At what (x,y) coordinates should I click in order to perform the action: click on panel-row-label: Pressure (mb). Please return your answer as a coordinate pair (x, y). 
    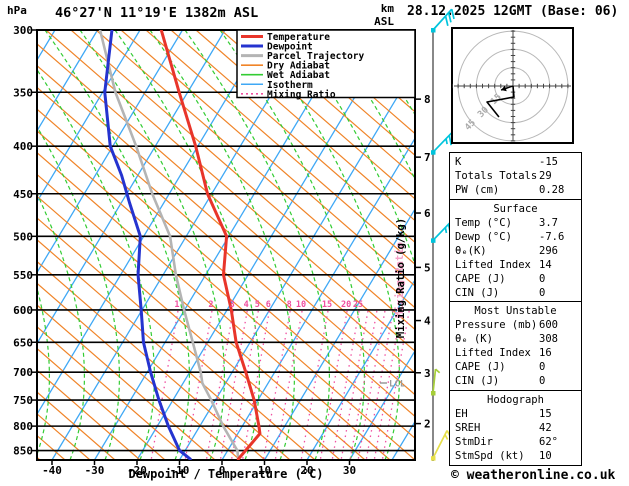
    Looking at the image, I should click on (496, 325).